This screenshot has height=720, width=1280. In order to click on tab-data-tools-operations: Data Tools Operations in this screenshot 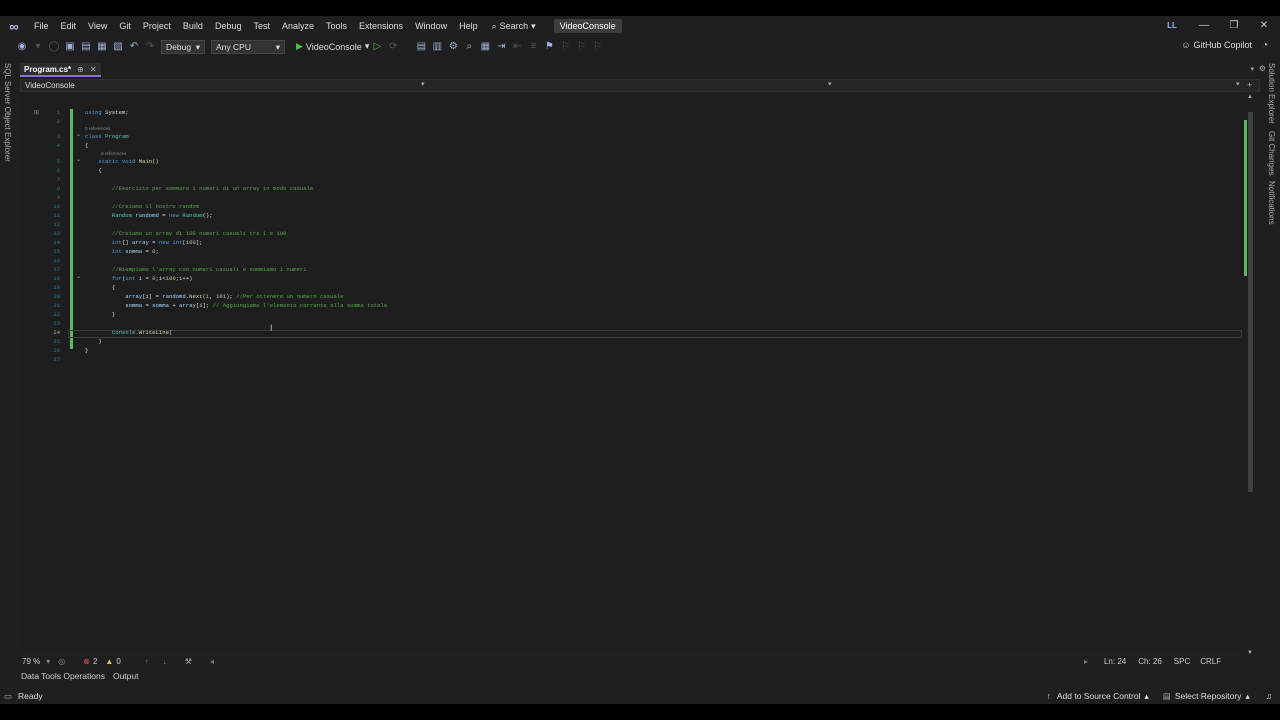, I will do `click(63, 677)`.